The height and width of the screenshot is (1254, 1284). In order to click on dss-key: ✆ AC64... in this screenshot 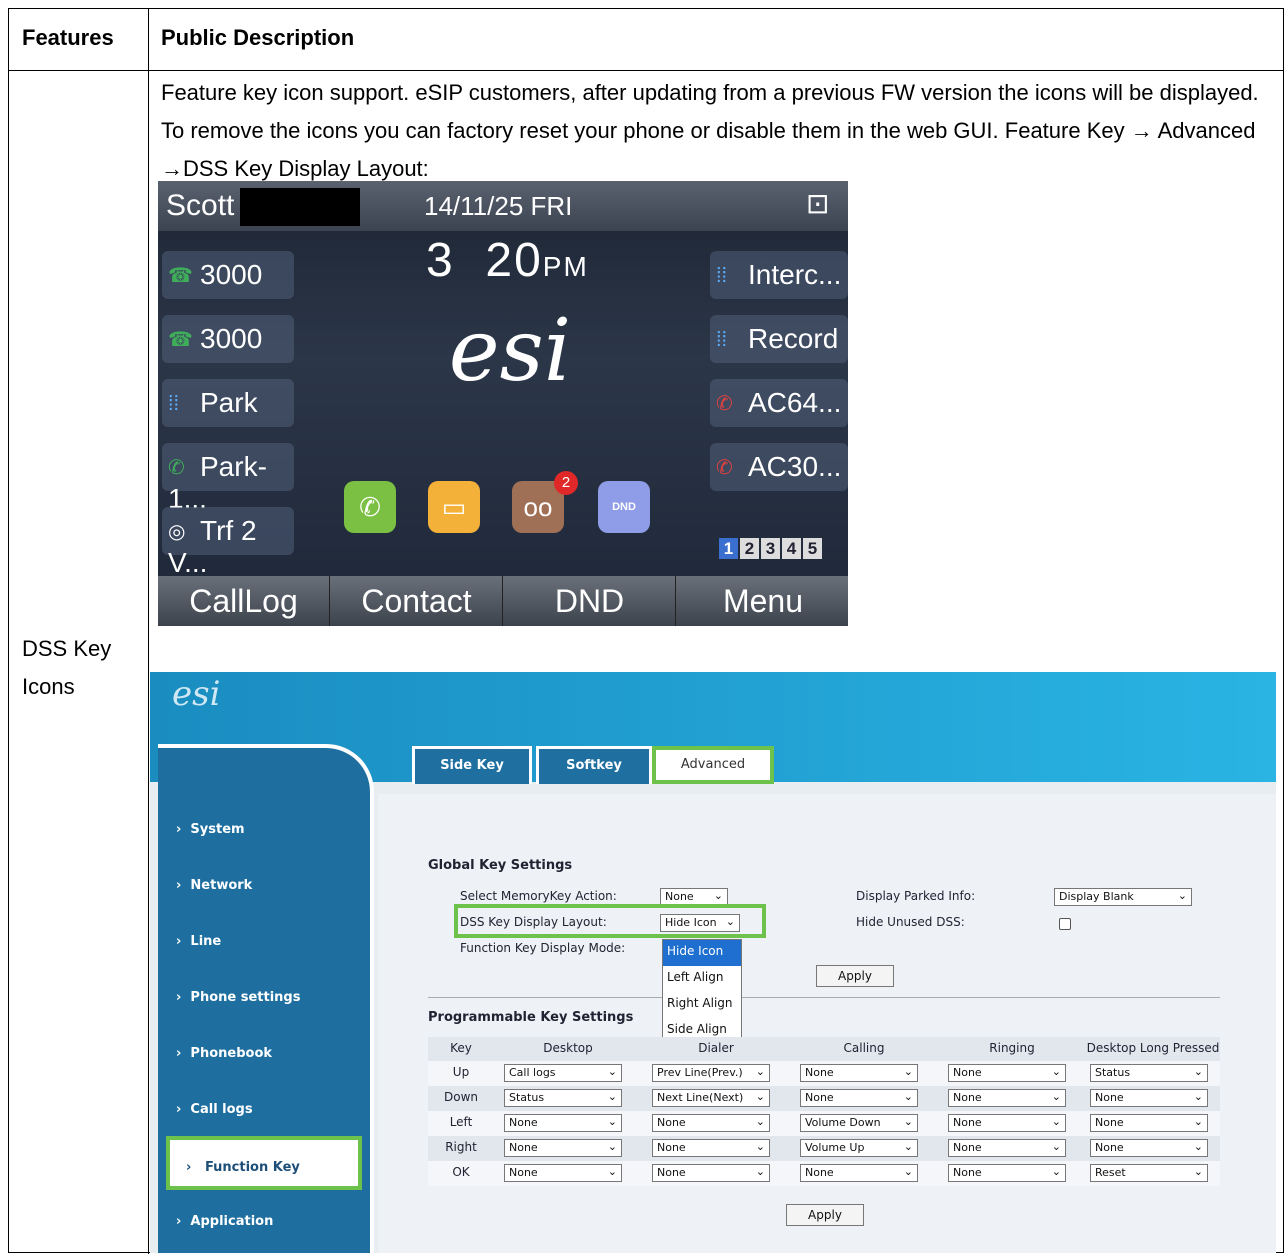, I will do `click(779, 403)`.